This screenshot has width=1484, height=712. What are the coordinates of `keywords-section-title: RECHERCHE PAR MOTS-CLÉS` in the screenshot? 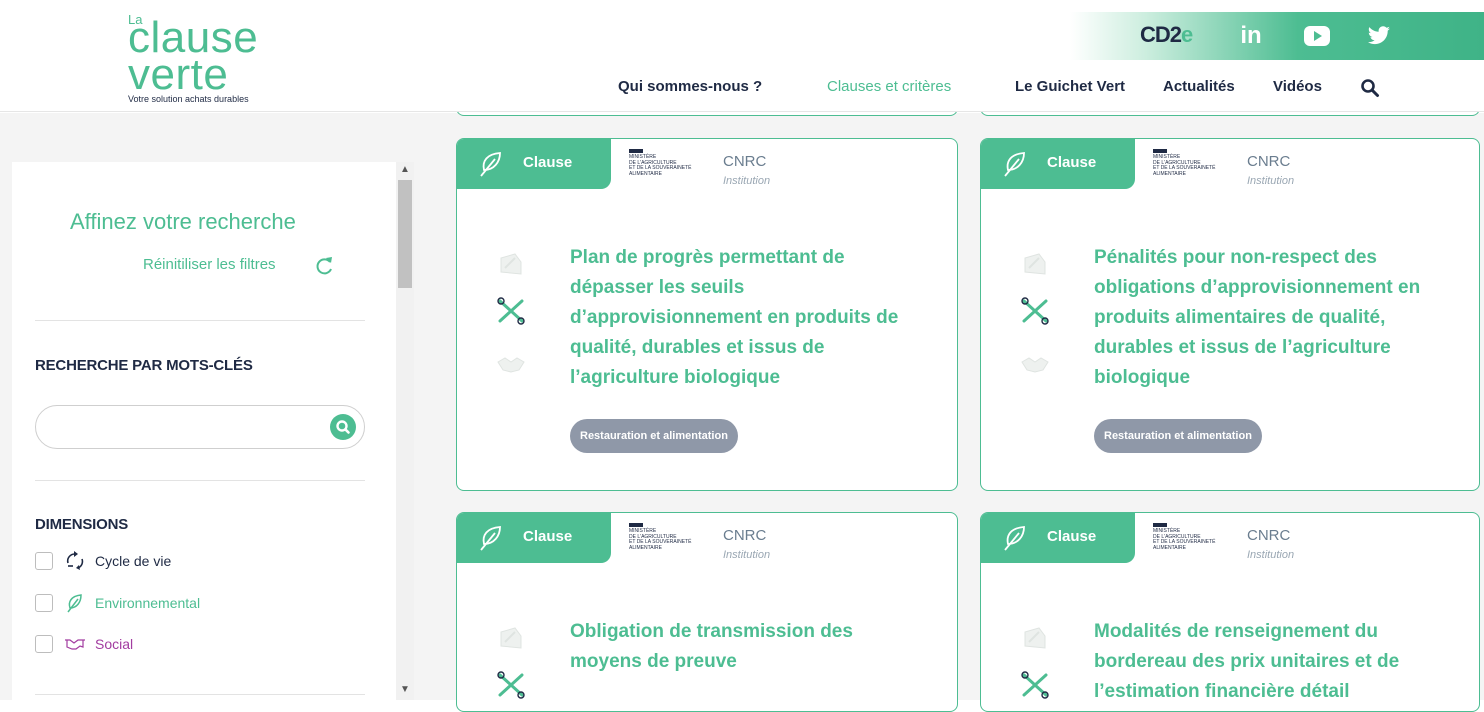 It's located at (144, 365).